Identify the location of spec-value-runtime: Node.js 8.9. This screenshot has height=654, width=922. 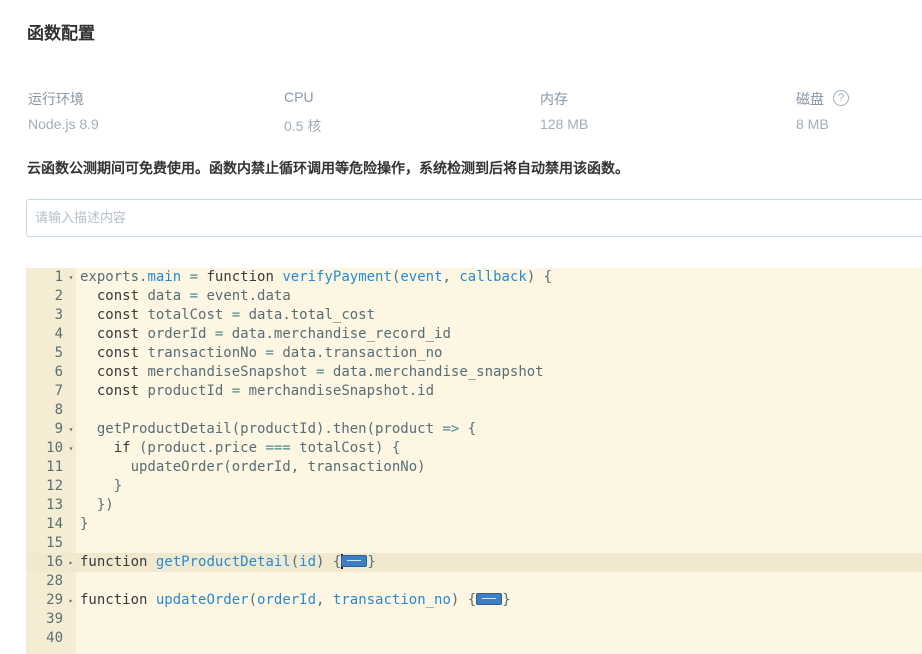
(63, 124).